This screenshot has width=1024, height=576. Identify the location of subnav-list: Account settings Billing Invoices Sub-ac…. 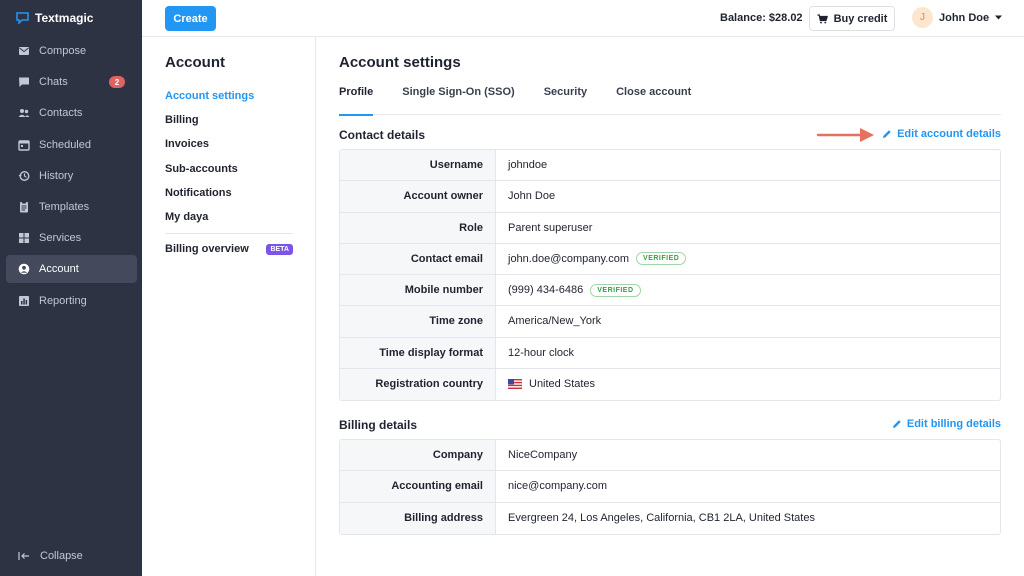
(229, 156).